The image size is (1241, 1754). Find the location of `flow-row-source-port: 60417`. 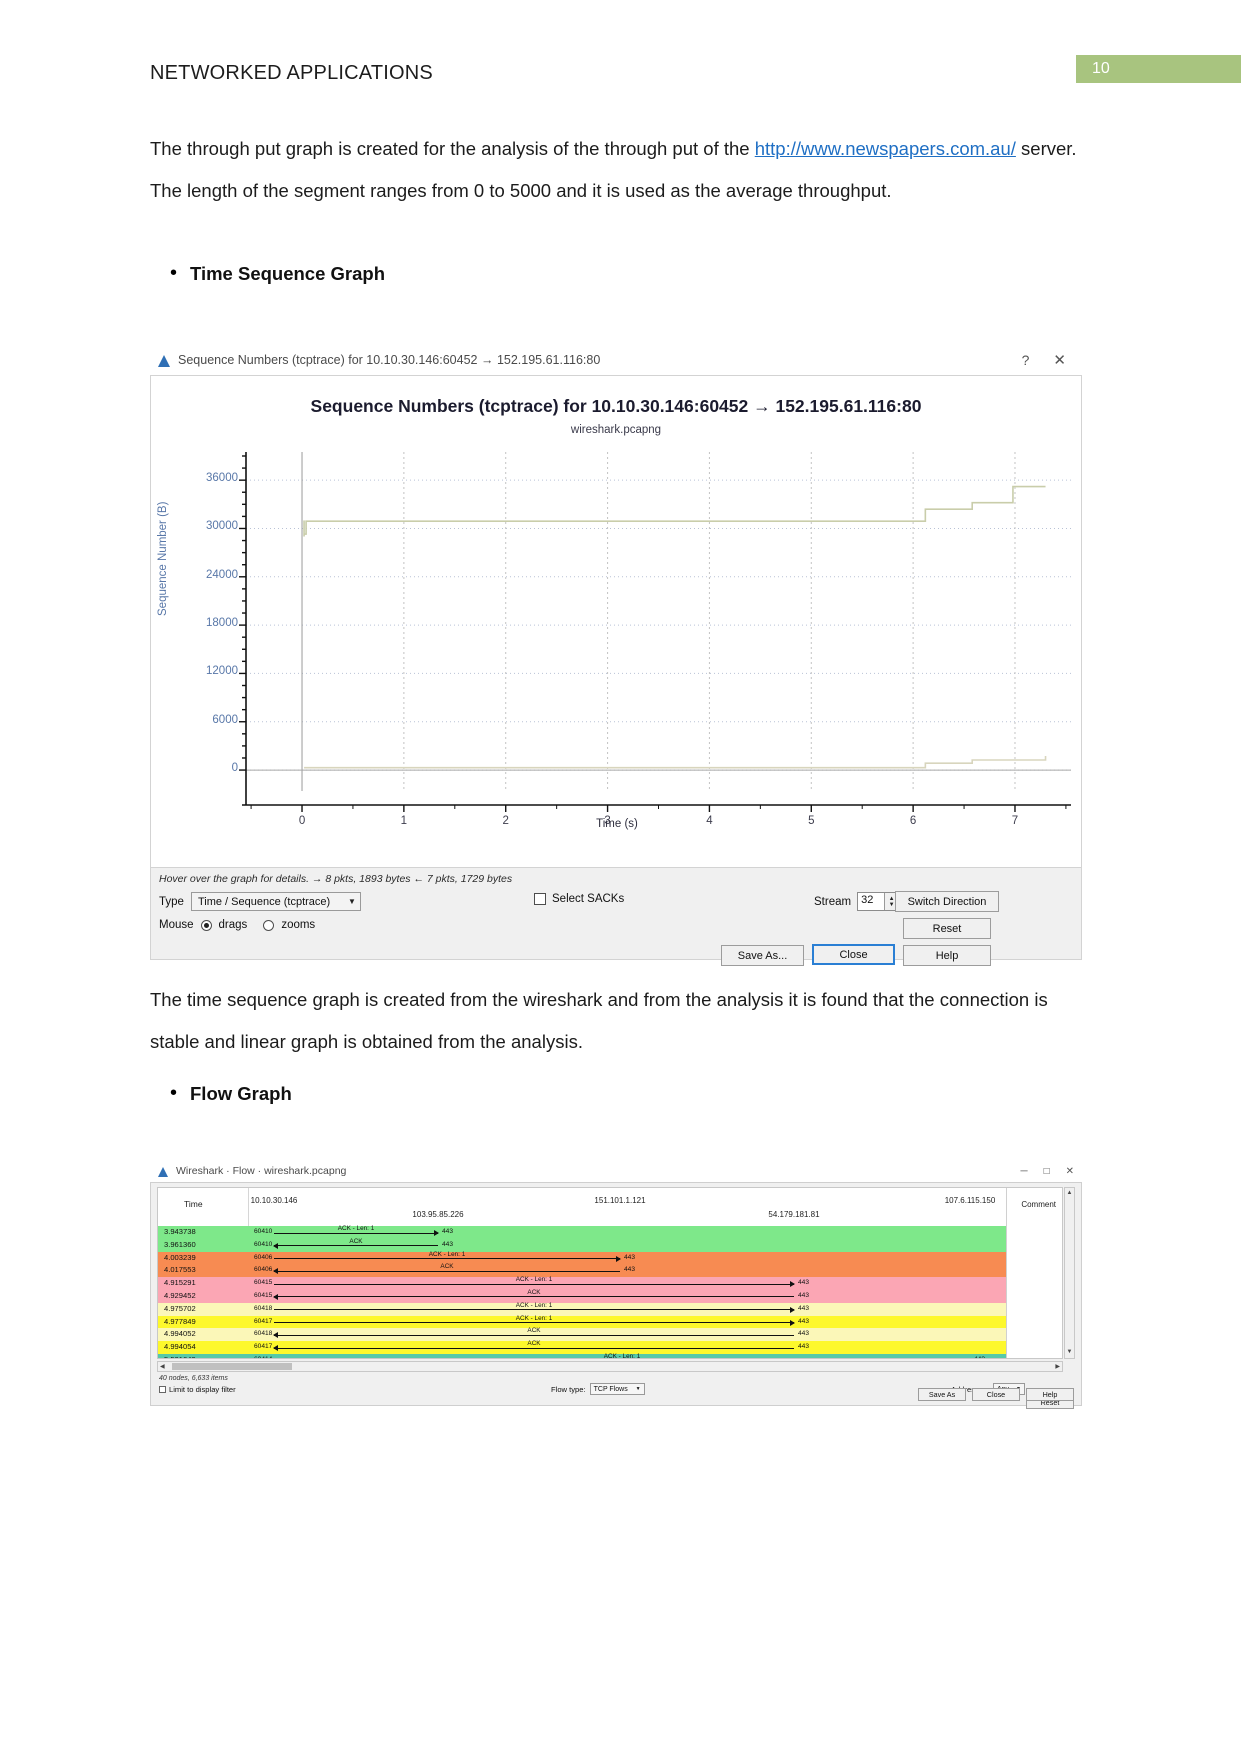

flow-row-source-port: 60417 is located at coordinates (263, 1321).